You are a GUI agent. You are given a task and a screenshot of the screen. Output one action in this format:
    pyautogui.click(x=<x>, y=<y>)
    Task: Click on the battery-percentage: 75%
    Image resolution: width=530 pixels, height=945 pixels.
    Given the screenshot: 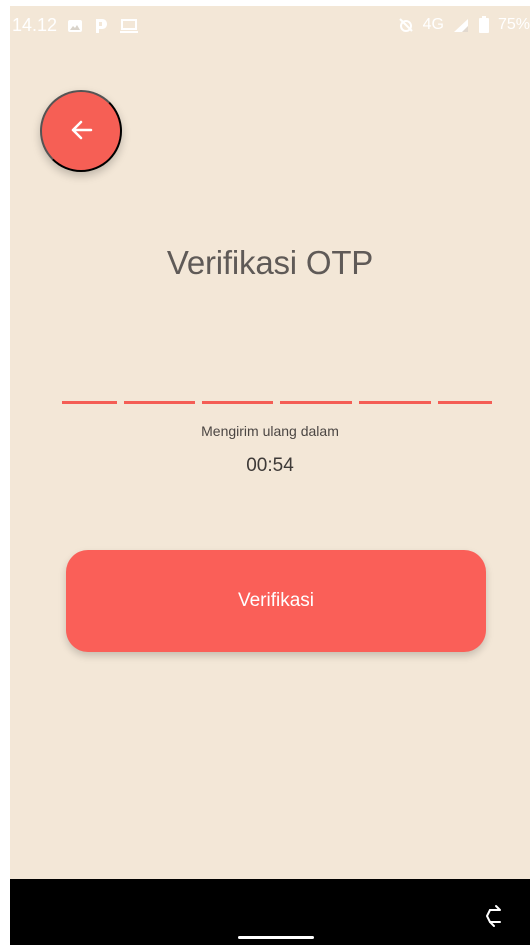 What is the action you would take?
    pyautogui.click(x=513, y=24)
    